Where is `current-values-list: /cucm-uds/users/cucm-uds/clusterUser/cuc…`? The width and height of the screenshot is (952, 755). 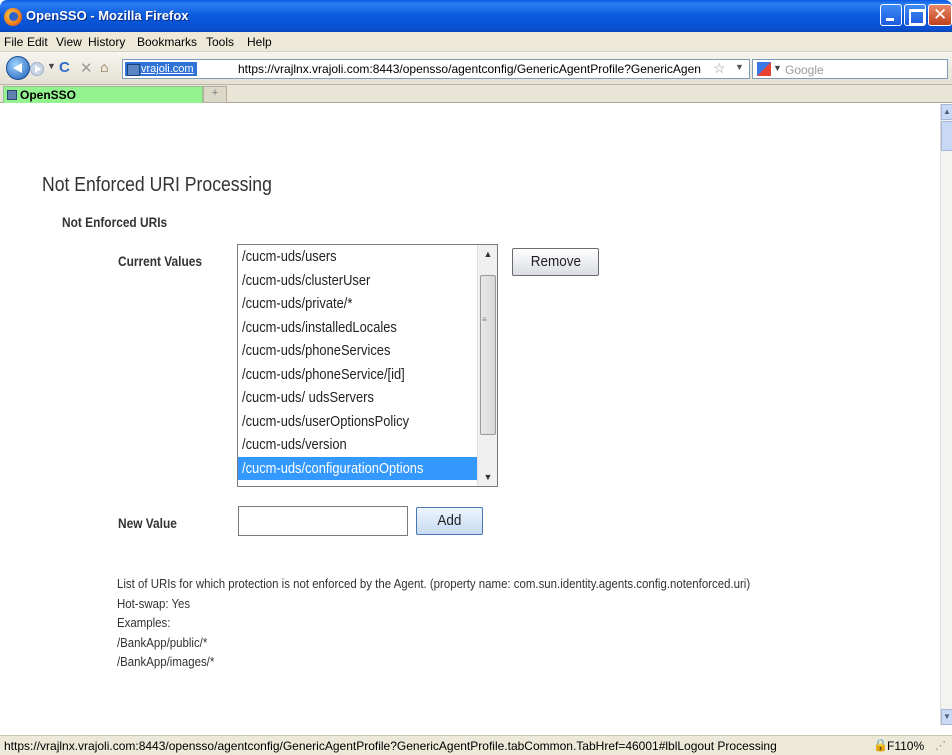
current-values-list: /cucm-uds/users/cucm-uds/clusterUser/cuc… is located at coordinates (367, 365).